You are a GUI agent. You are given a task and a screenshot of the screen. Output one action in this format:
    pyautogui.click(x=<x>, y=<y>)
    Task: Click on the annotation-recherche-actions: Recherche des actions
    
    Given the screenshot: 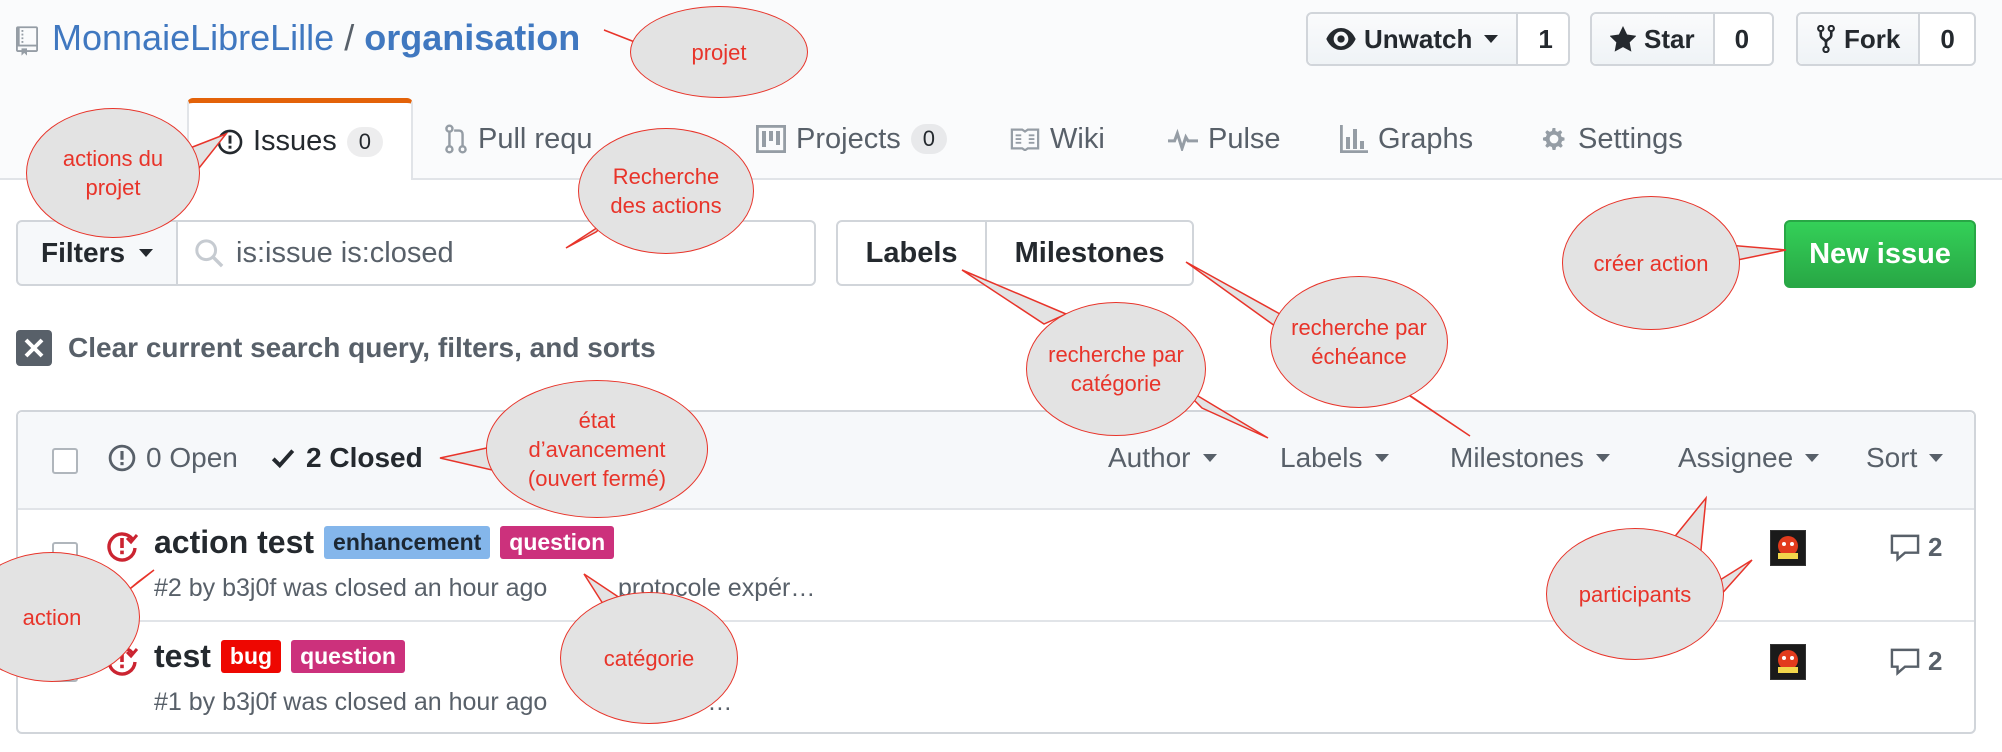 What is the action you would take?
    pyautogui.click(x=666, y=191)
    